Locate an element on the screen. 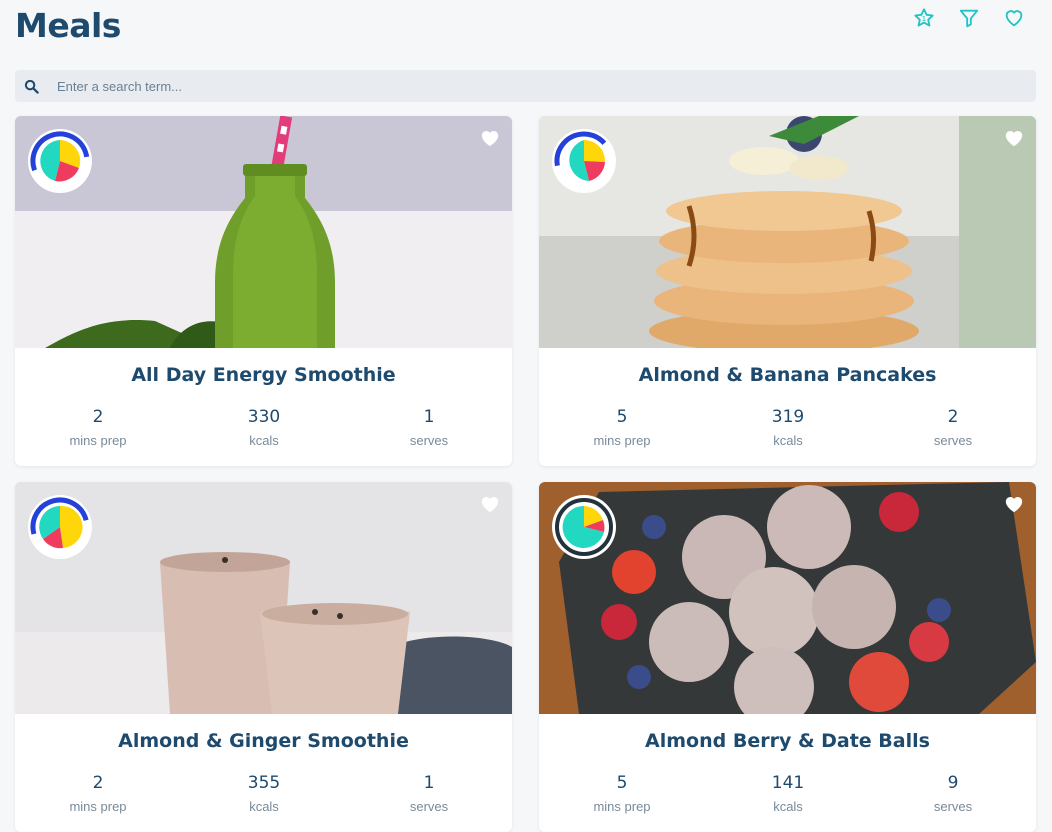 The width and height of the screenshot is (1052, 832). page-header: Meals 1 is located at coordinates (526, 30).